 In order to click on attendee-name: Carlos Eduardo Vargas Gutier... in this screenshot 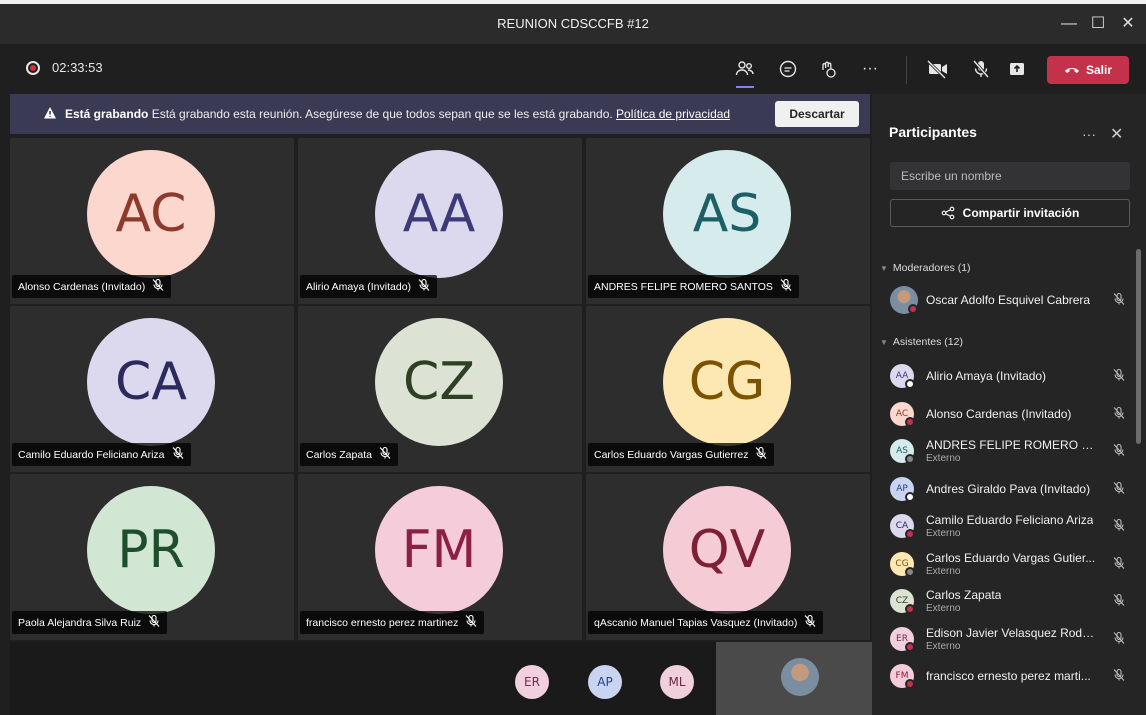, I will do `click(1011, 557)`.